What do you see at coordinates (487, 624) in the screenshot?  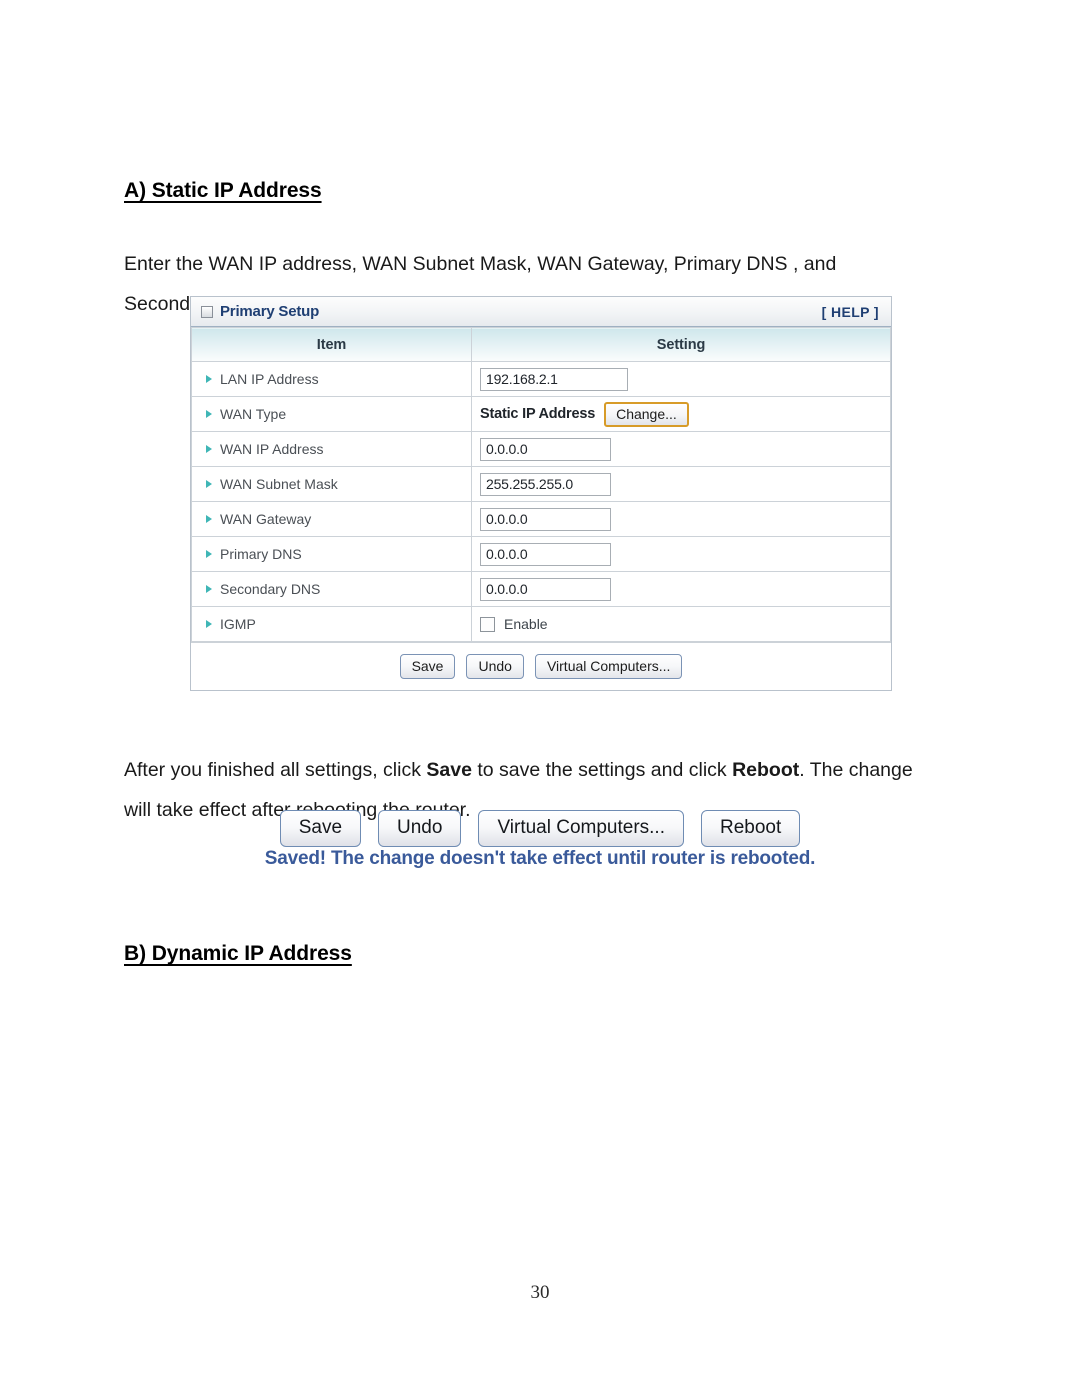 I see `igmp-enable-checkbox` at bounding box center [487, 624].